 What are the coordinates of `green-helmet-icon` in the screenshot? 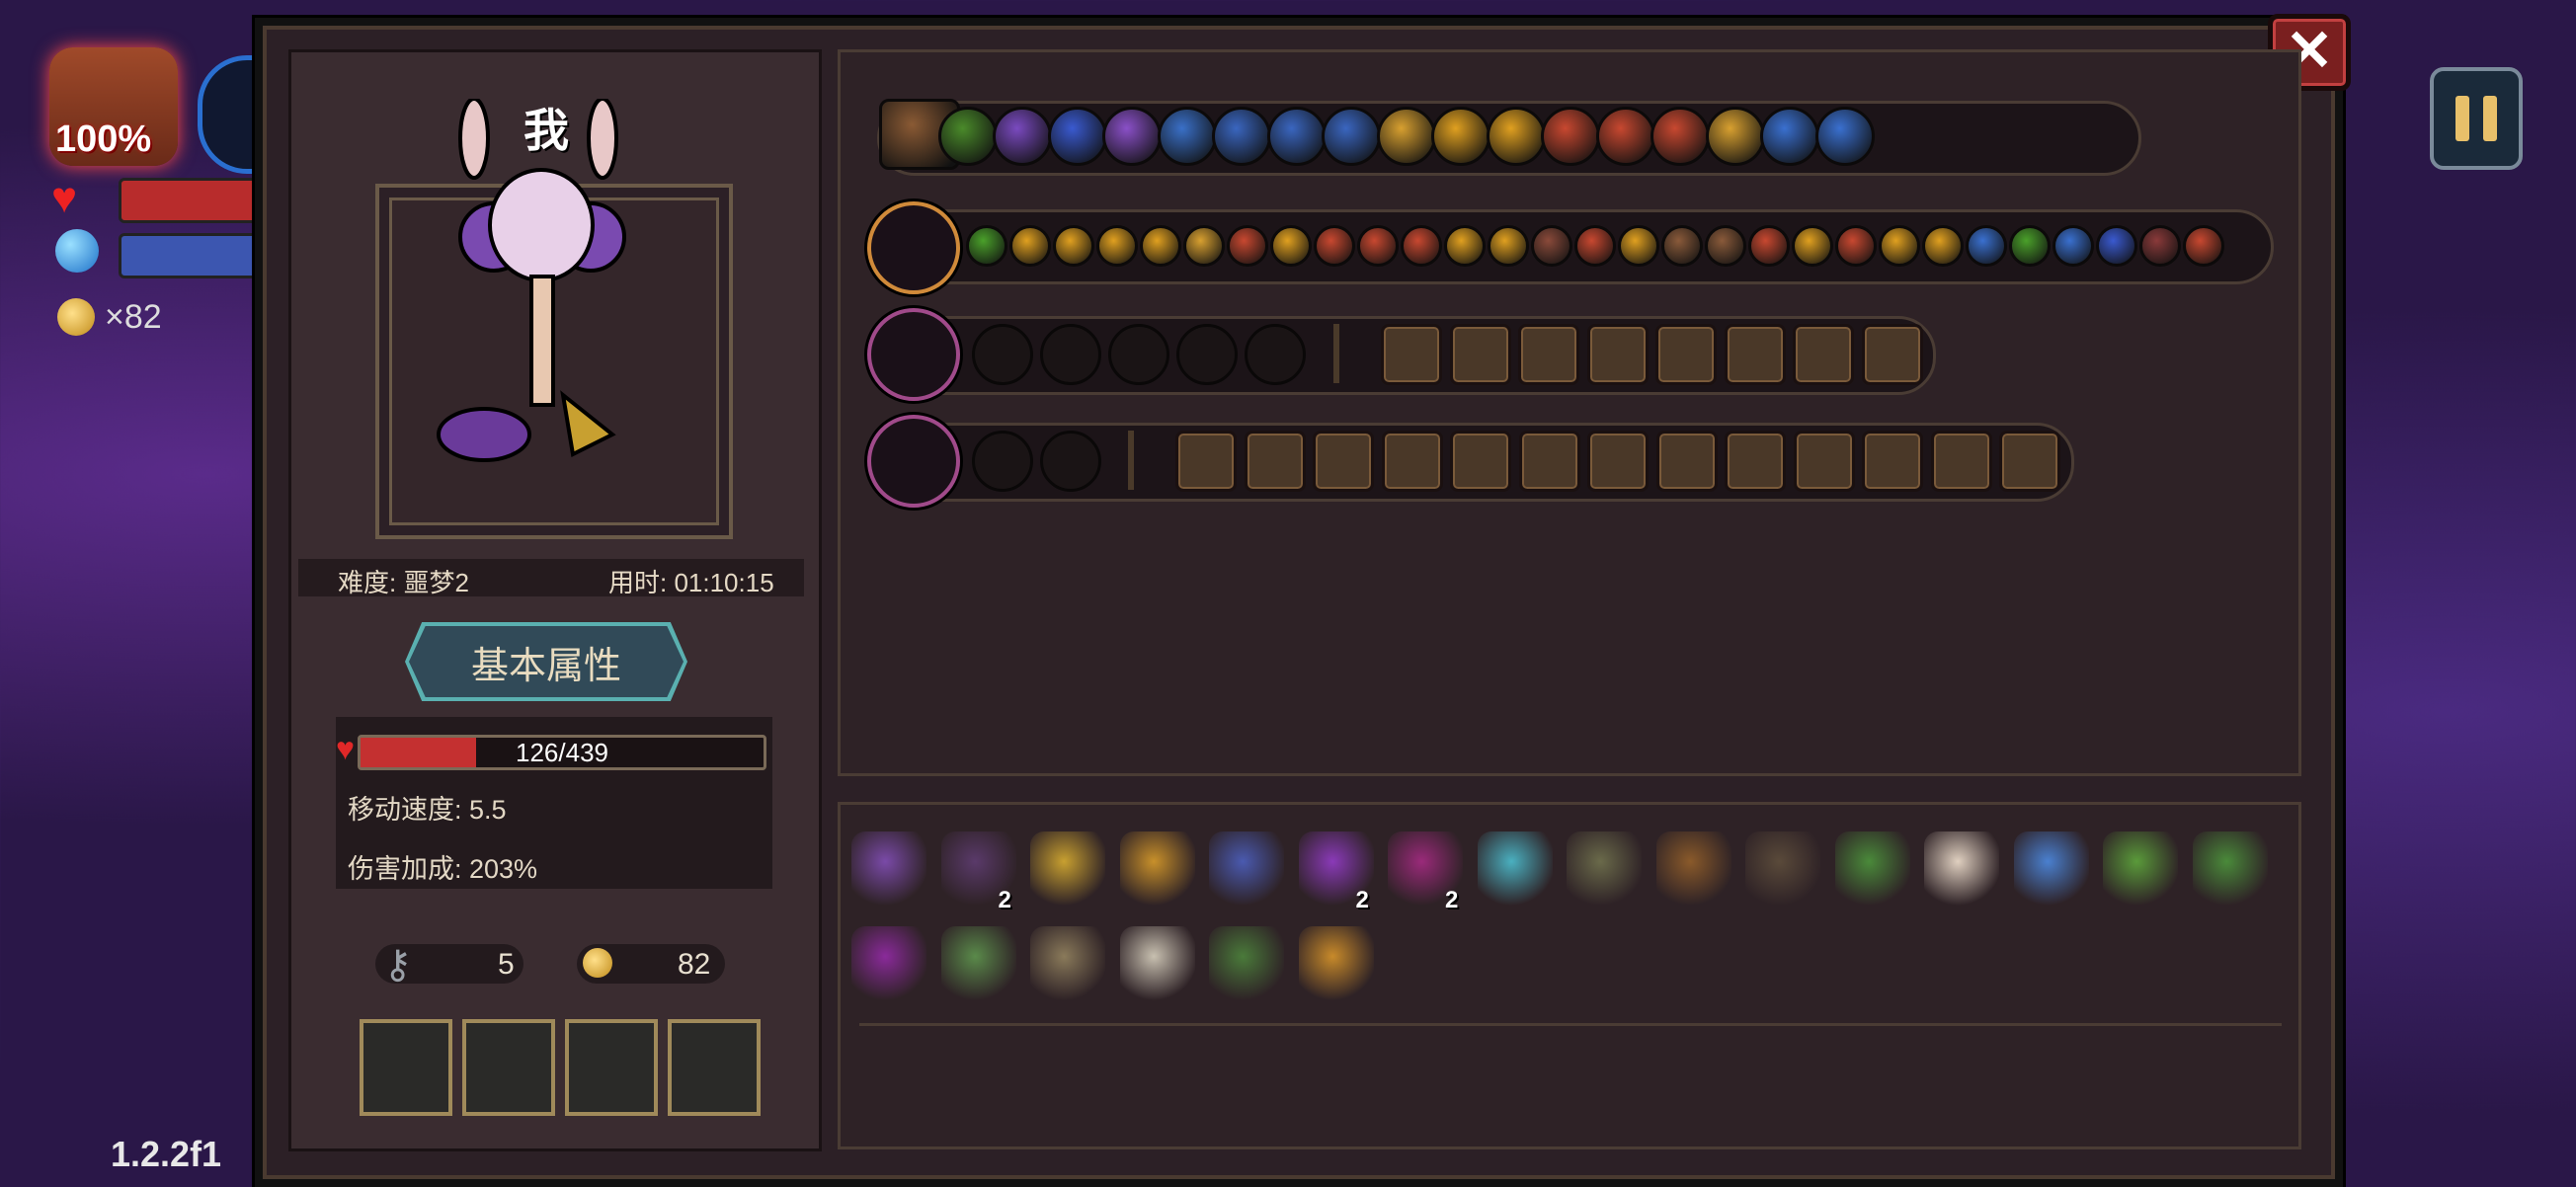 It's located at (2230, 869).